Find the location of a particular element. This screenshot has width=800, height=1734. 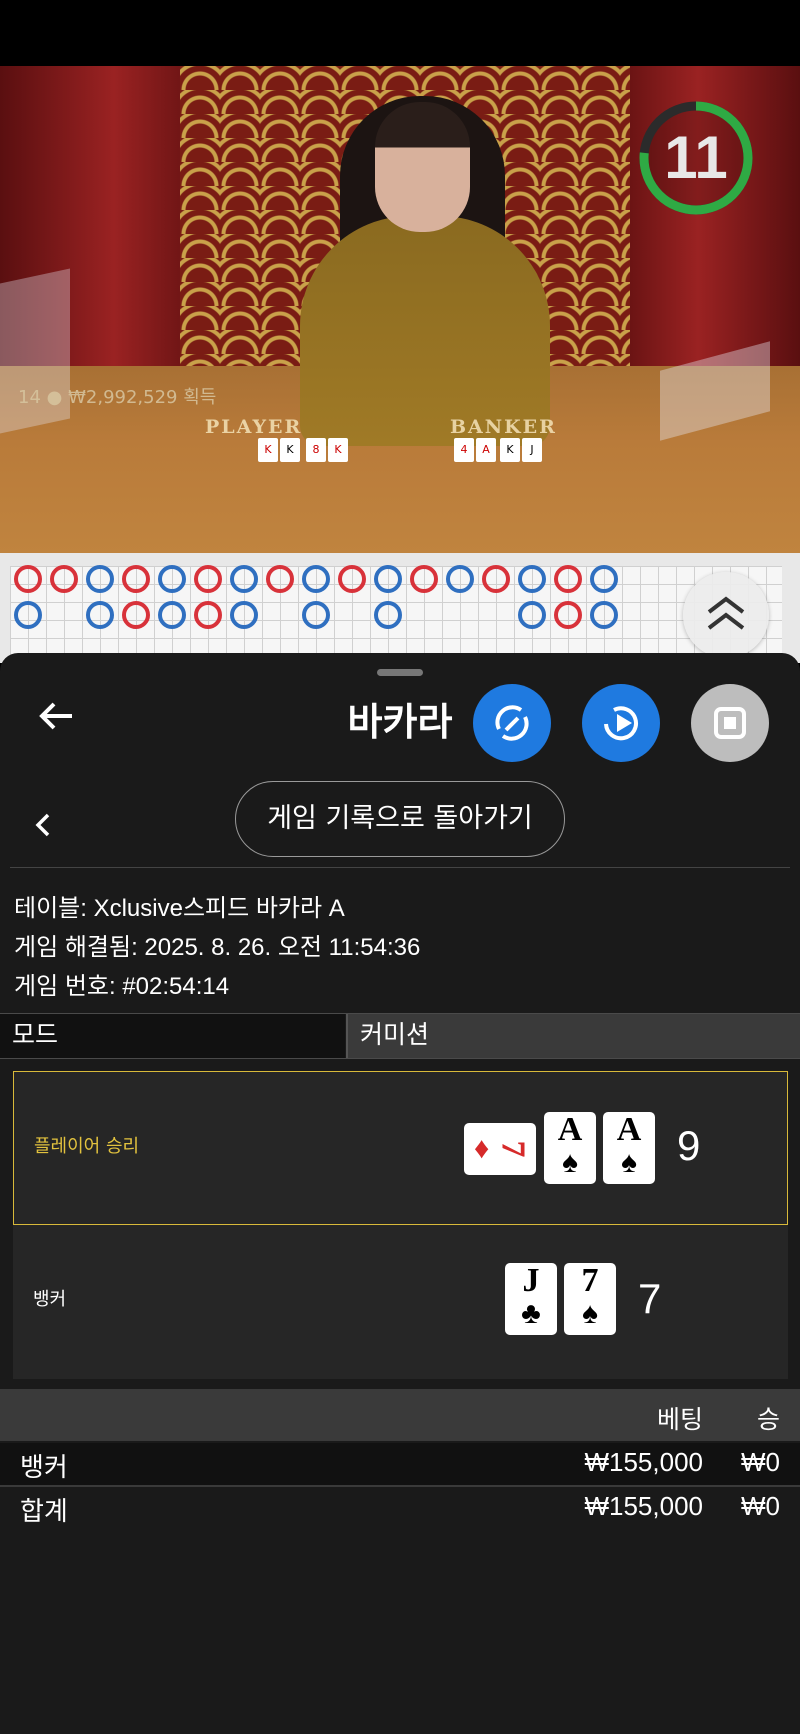

back-button is located at coordinates (57, 716).